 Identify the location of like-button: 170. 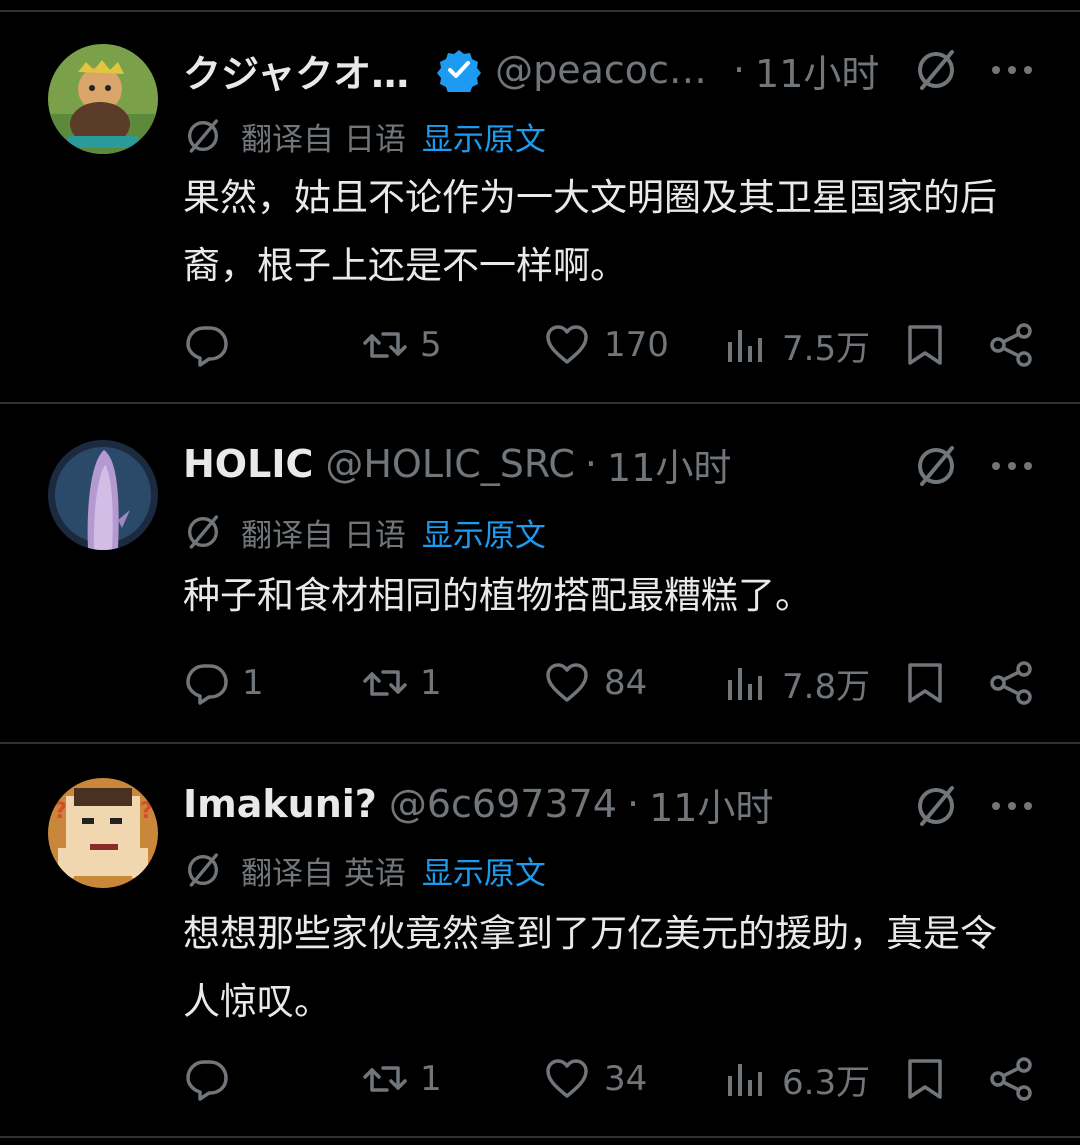
(606, 345).